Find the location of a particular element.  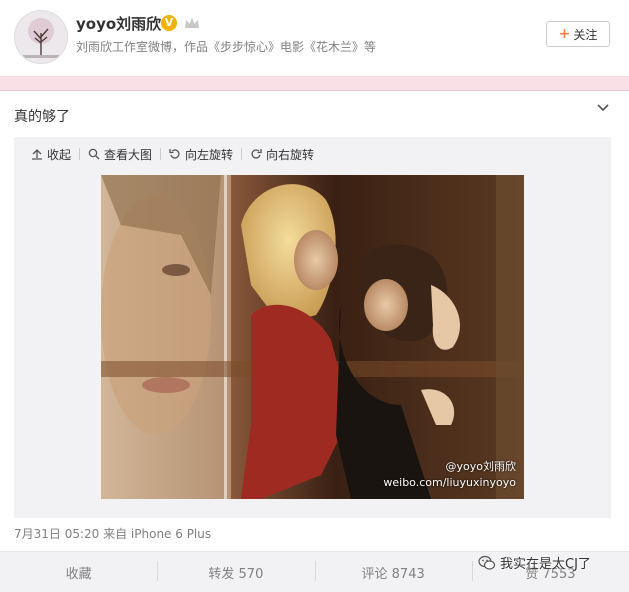

verified-badge-icon: V is located at coordinates (169, 23).